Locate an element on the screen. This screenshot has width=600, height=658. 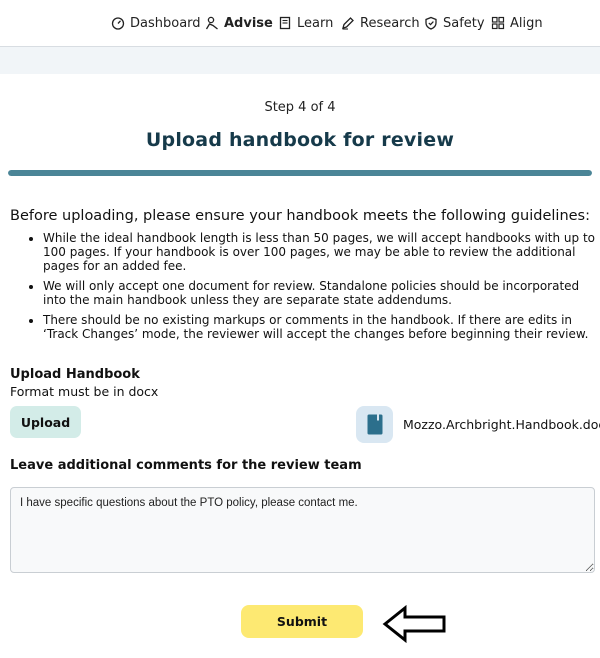
sub-header-bar is located at coordinates (300, 60).